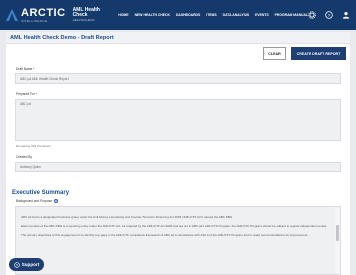 The image size is (356, 275). I want to click on sub-brand-tag: HEALTHCHECK, so click(83, 20).